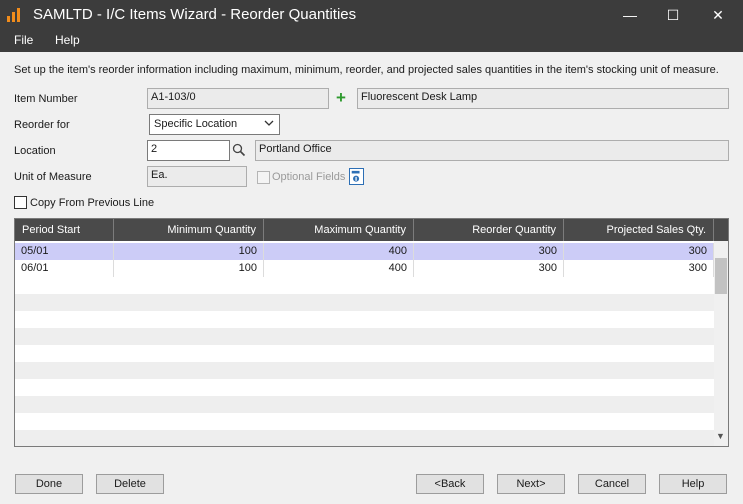 The height and width of the screenshot is (504, 743). What do you see at coordinates (239, 150) in the screenshot?
I see `search-icon` at bounding box center [239, 150].